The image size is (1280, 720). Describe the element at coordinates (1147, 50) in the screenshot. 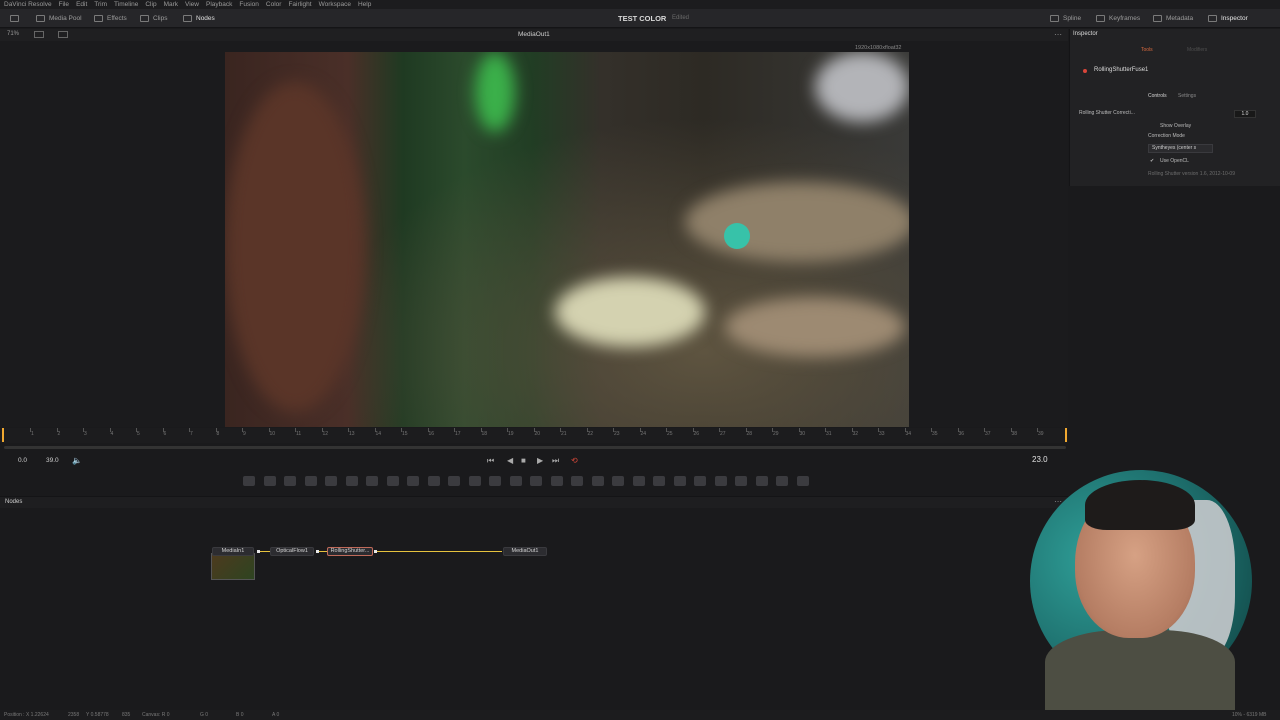

I see `tab-tools: Tools` at that location.